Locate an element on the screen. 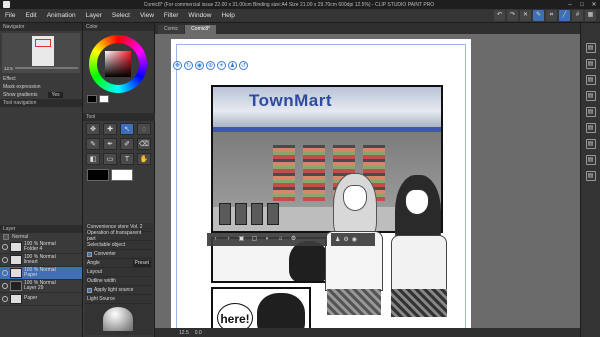 The image size is (600, 337). pencil-tool-icon: ✒ is located at coordinates (110, 144).